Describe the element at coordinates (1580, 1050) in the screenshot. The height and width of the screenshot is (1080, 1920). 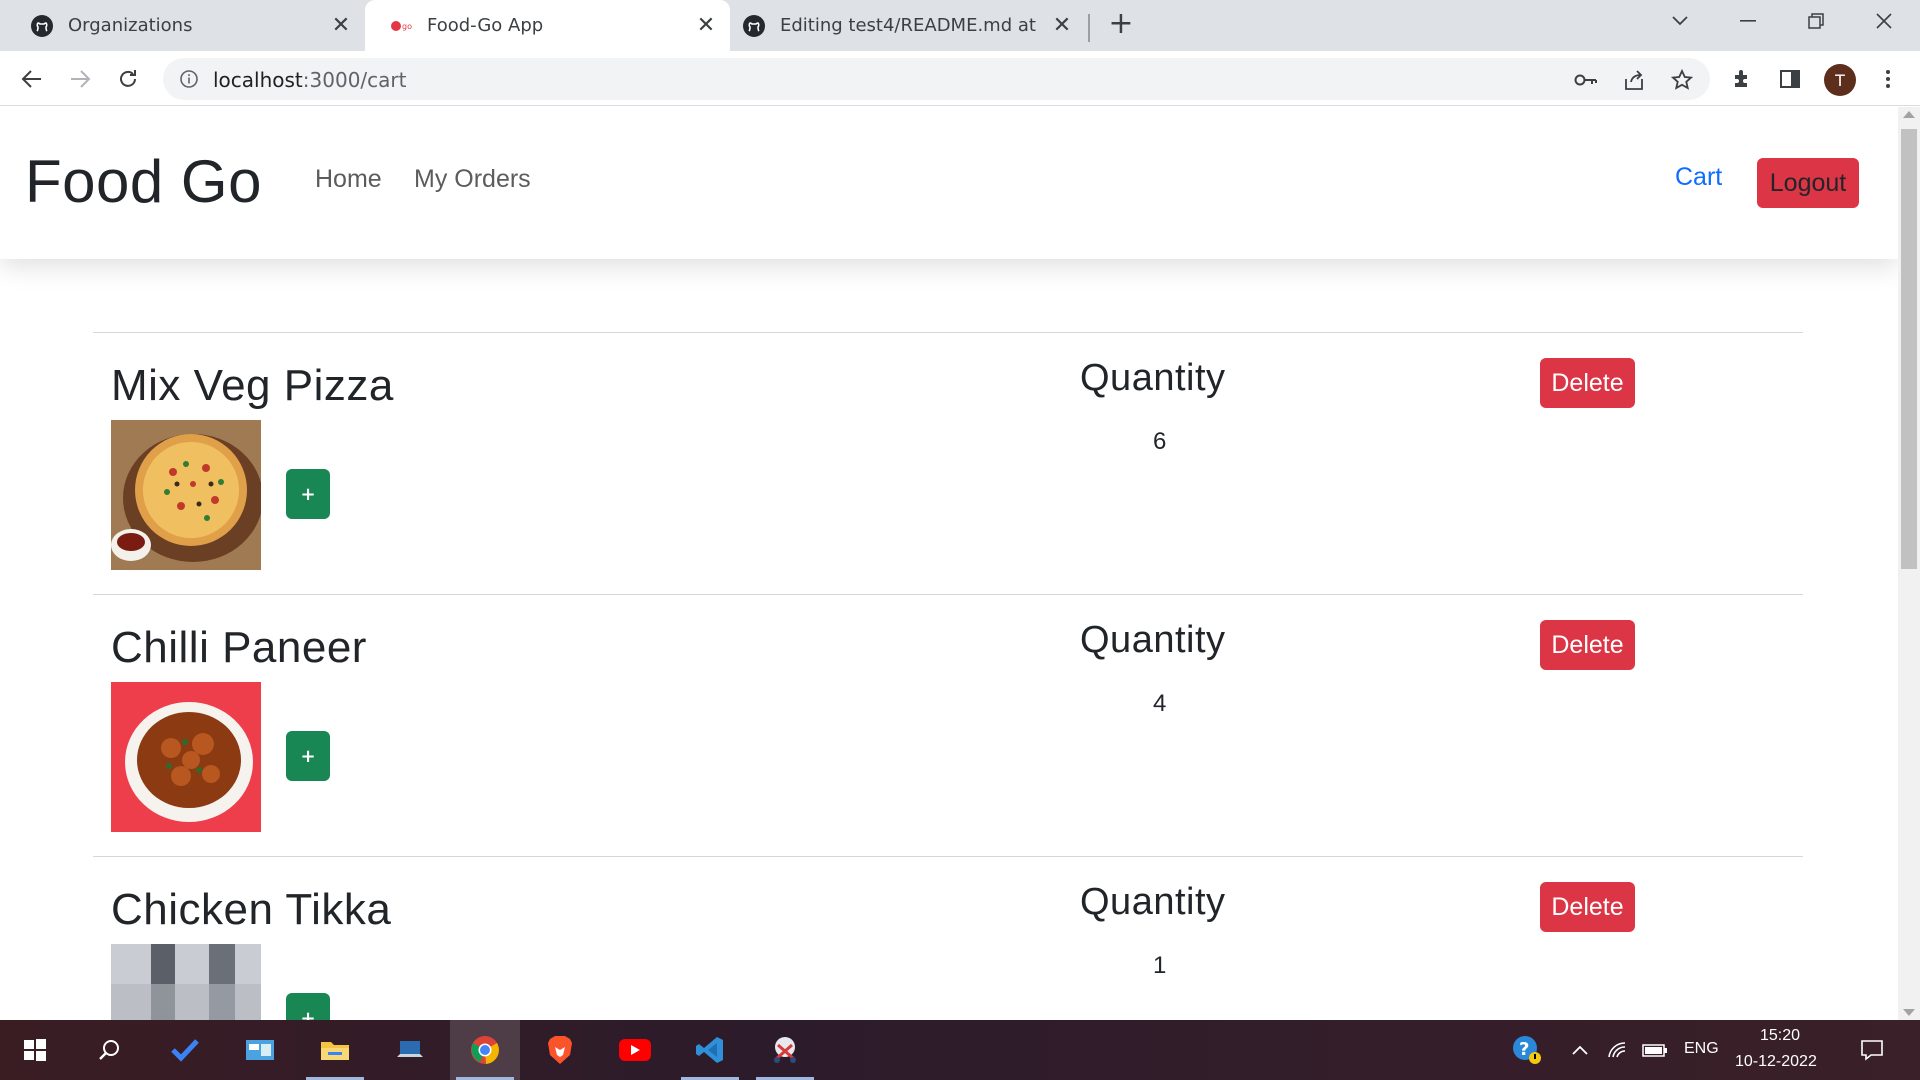
I see `chevron-up-icon` at that location.